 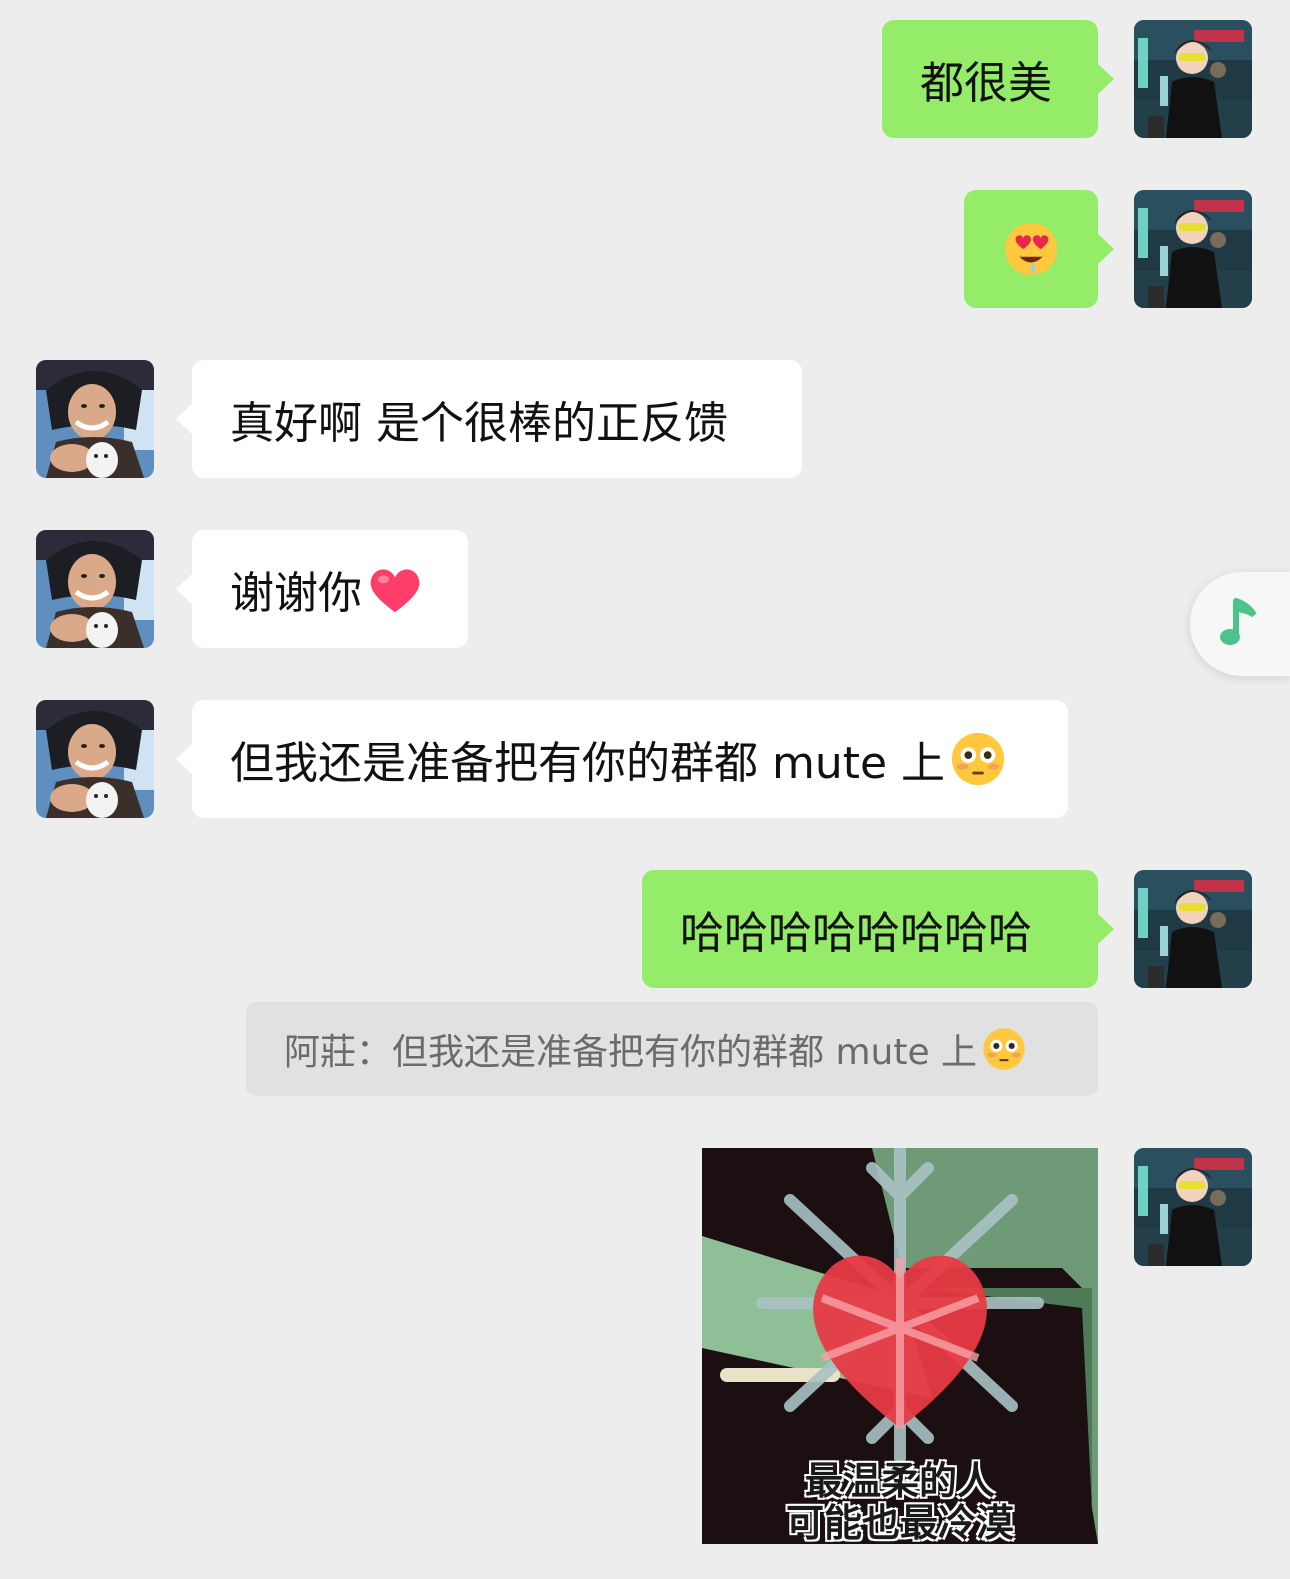 I want to click on message-bubble-outgoing: 都很美, so click(x=998, y=79).